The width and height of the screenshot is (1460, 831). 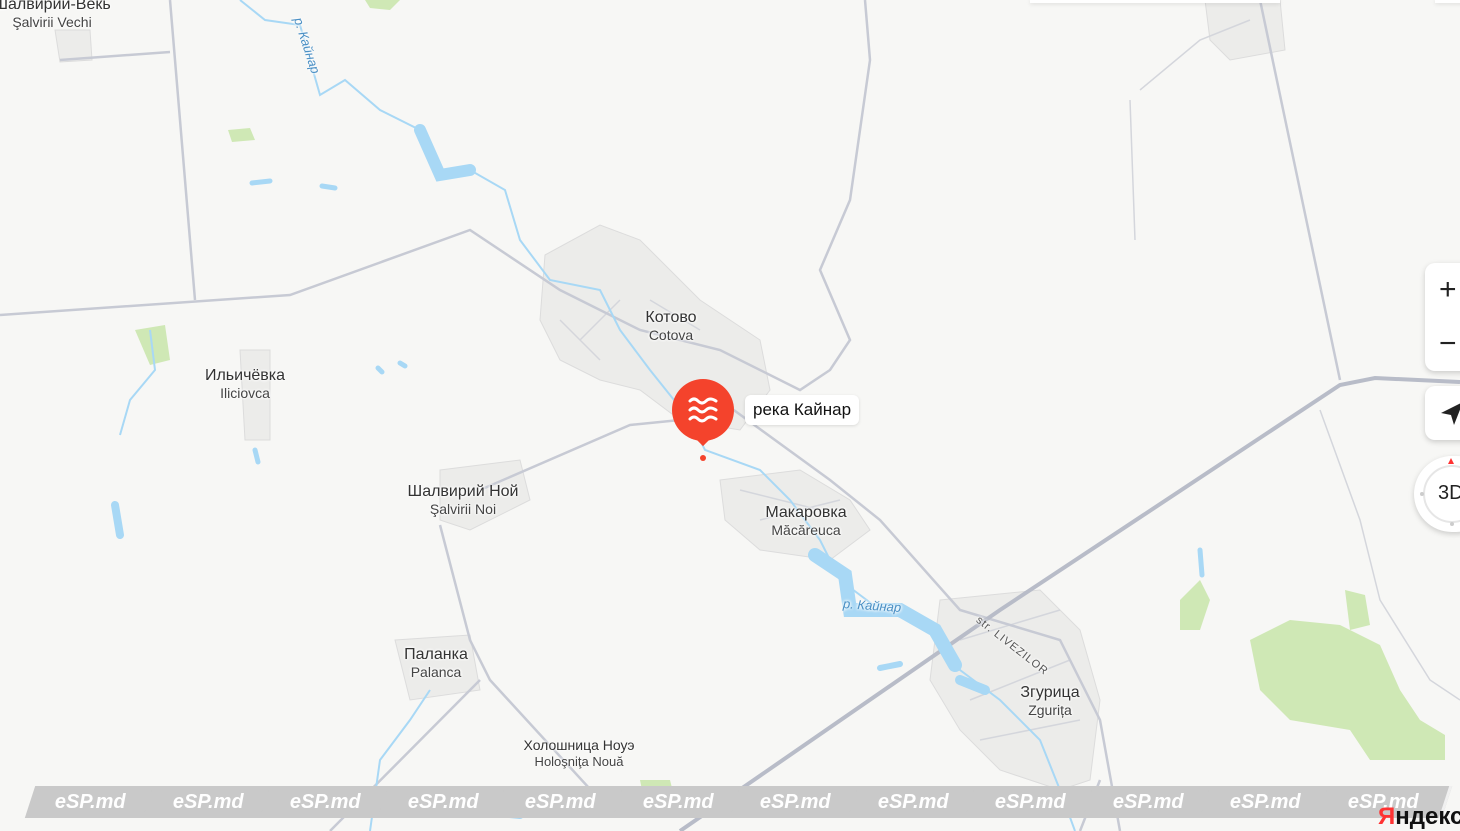 What do you see at coordinates (463, 491) in the screenshot?
I see `place-name-ru: Шалвирий Ной` at bounding box center [463, 491].